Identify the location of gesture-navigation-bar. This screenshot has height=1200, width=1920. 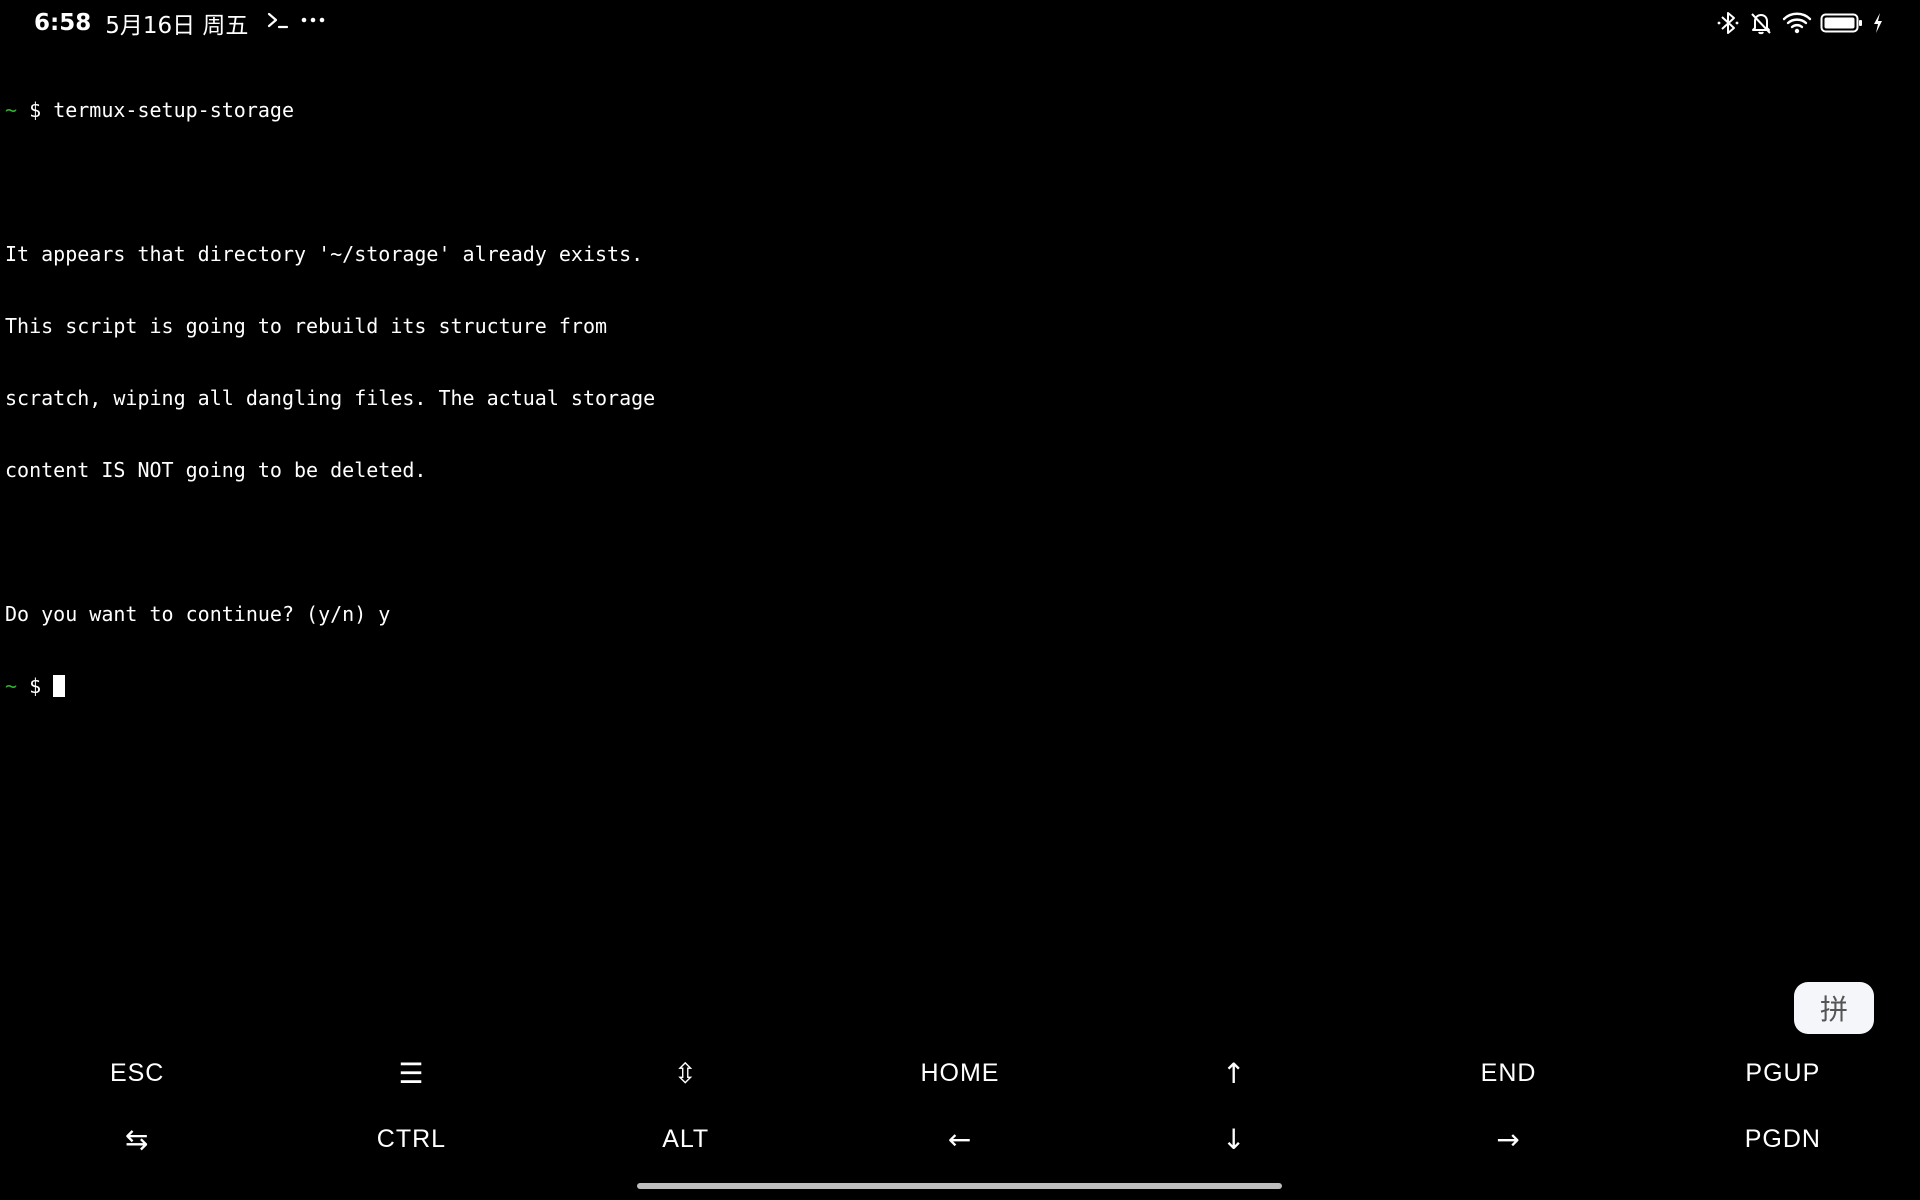
(959, 1186).